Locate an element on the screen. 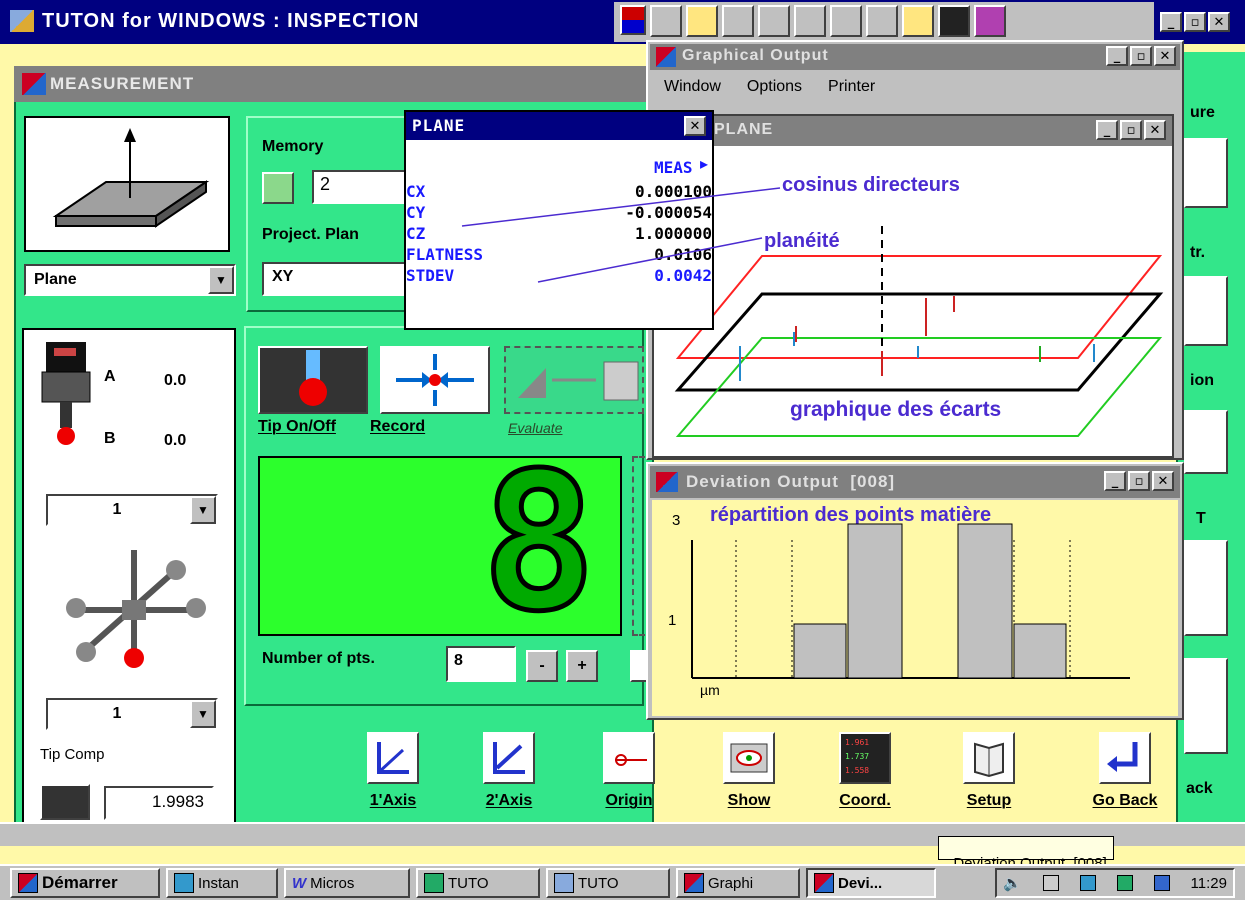 Image resolution: width=1245 pixels, height=900 pixels. taskbar-item: Instan is located at coordinates (222, 883).